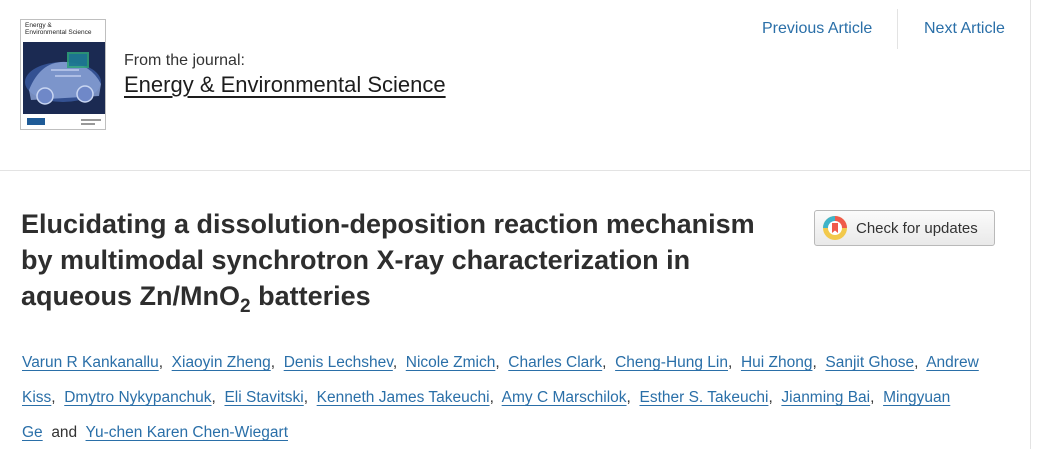  I want to click on author-link: Nicole Zmich, so click(451, 362).